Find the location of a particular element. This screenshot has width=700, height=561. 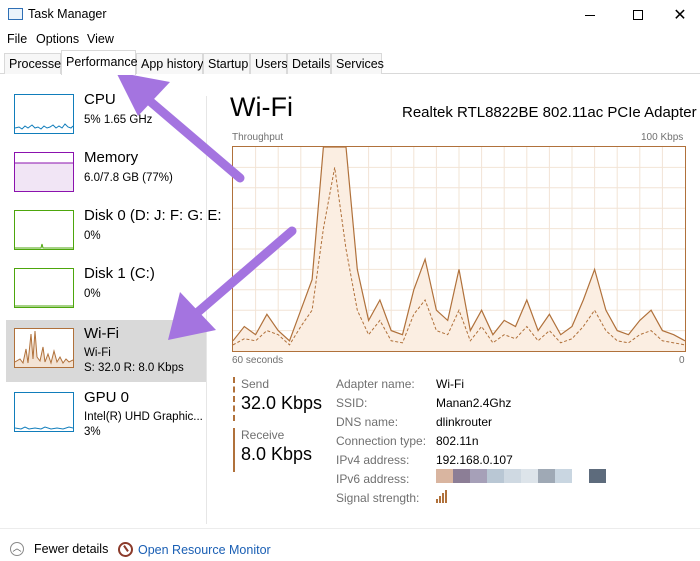

title-bar: Task Manager ✕ is located at coordinates (350, 15).